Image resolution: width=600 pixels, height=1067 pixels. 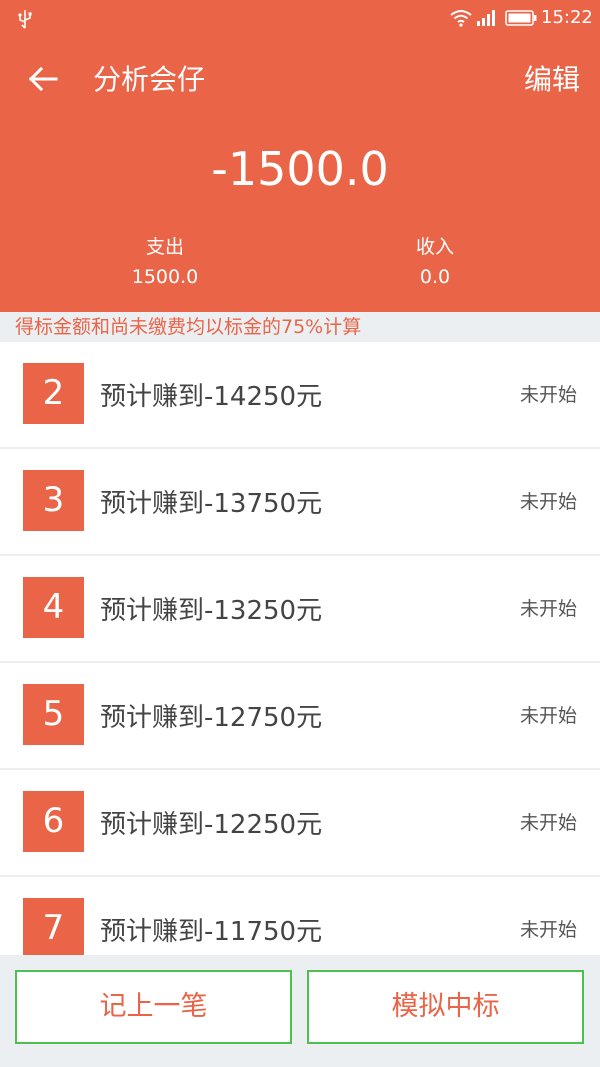 I want to click on wifi-icon, so click(x=461, y=18).